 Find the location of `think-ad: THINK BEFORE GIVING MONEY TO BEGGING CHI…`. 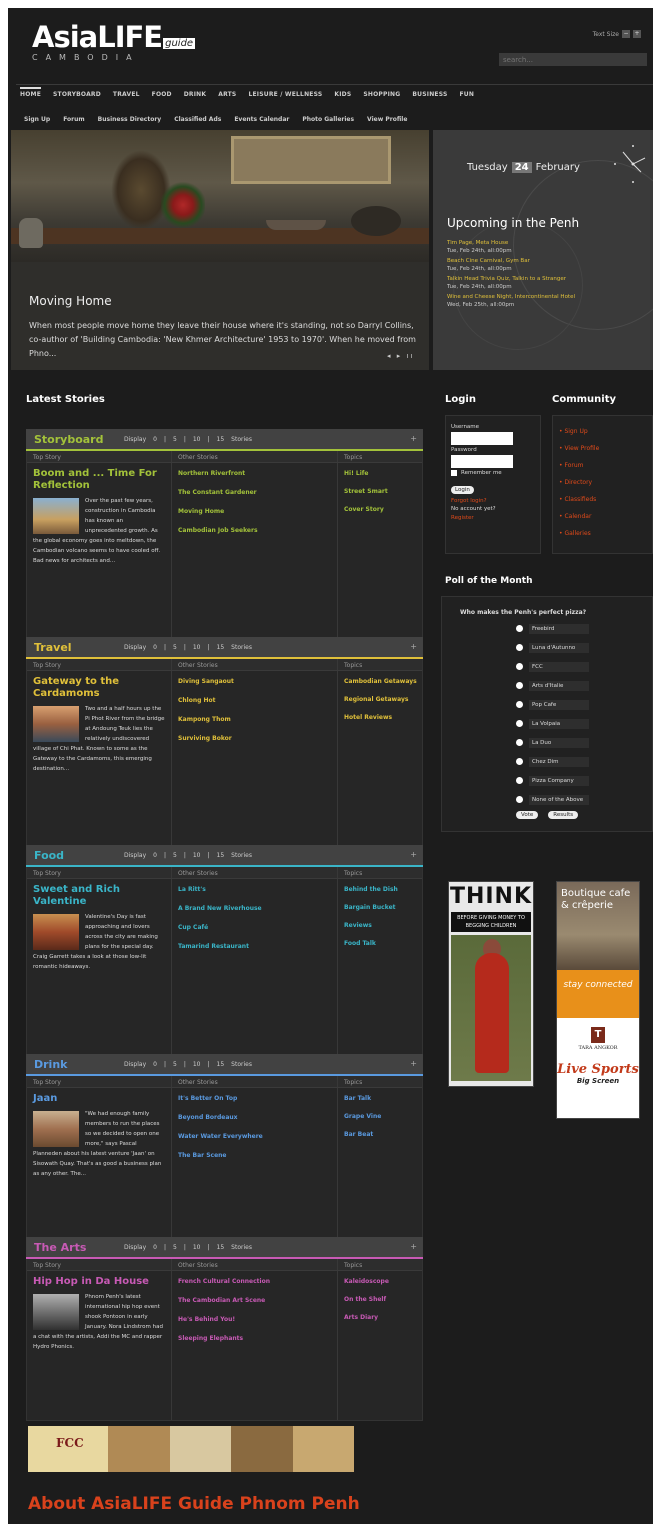

think-ad: THINK BEFORE GIVING MONEY TO BEGGING CHI… is located at coordinates (491, 984).